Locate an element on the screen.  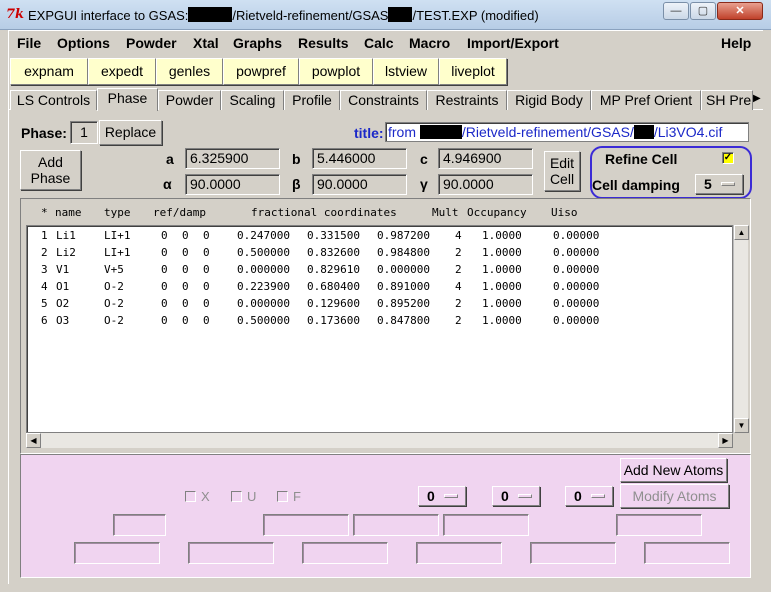
col-uiso: Uiso is located at coordinates (564, 212).